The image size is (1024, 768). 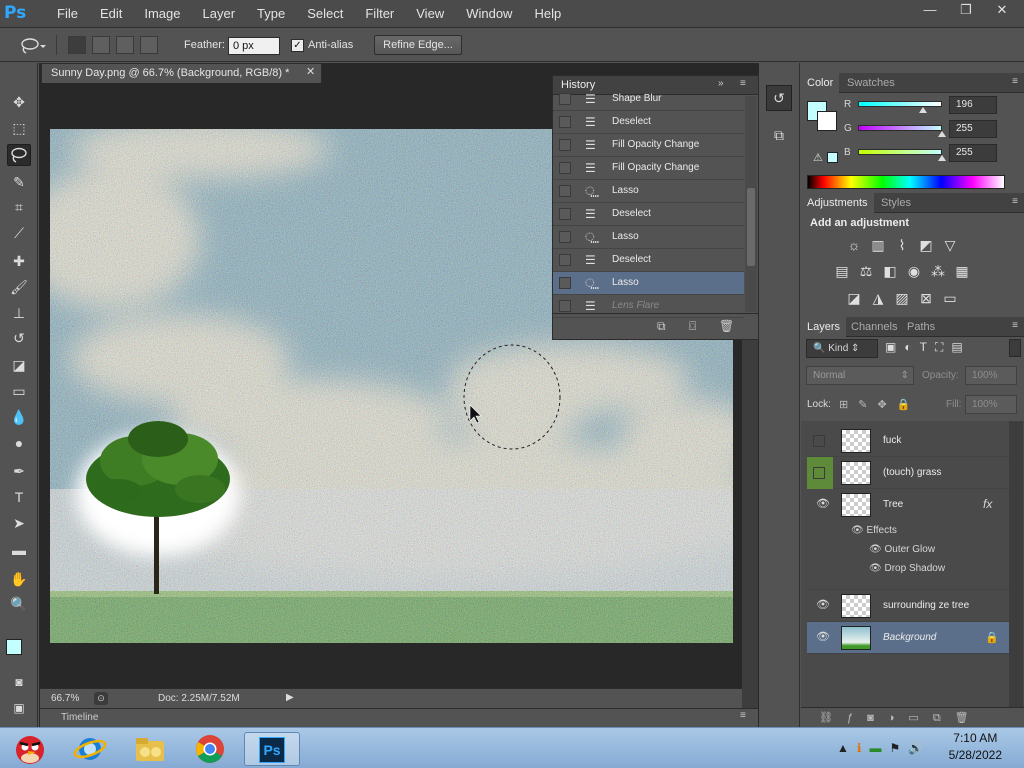 I want to click on quick-selection-tool-icon: ✎, so click(x=19, y=182).